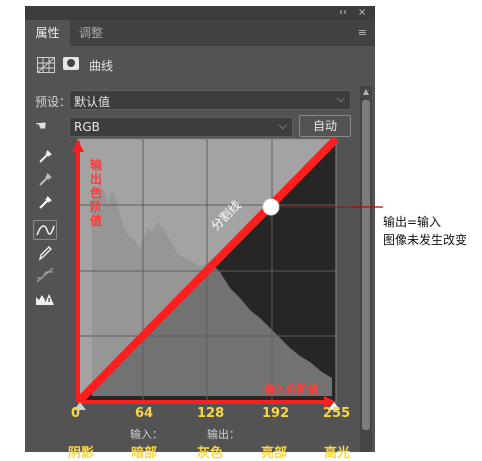  I want to click on input-readout-label: 输入：, so click(146, 434).